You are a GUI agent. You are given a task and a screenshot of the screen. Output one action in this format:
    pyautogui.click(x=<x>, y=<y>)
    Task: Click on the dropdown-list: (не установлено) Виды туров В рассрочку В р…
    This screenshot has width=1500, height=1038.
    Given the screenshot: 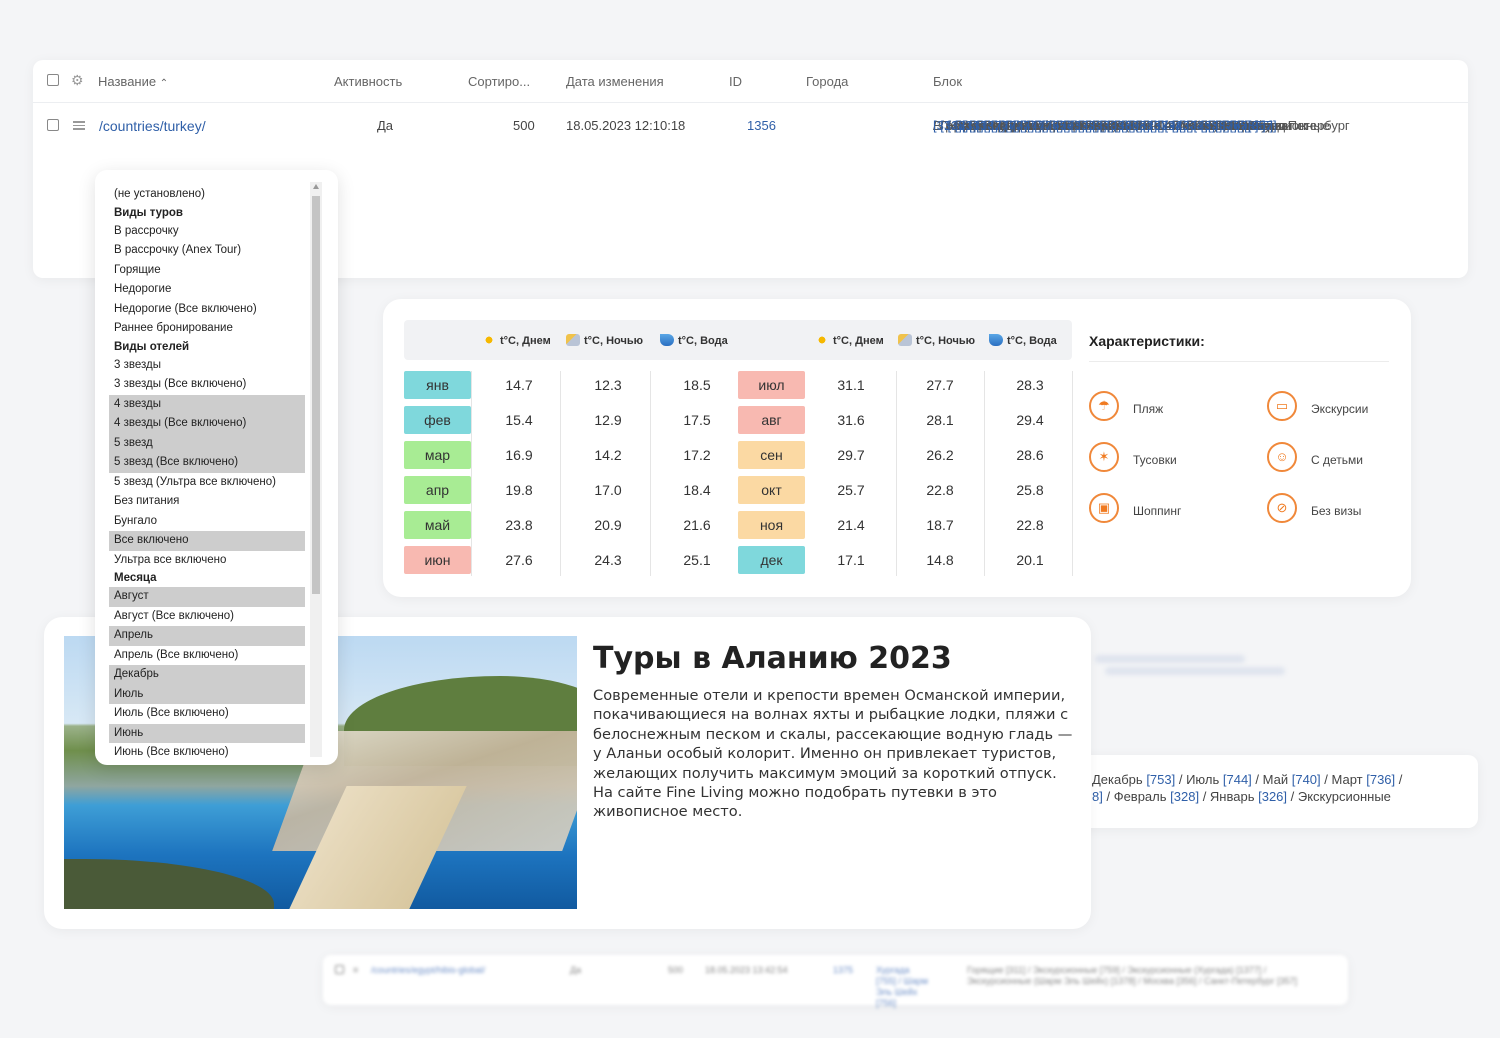 What is the action you would take?
    pyautogui.click(x=207, y=474)
    